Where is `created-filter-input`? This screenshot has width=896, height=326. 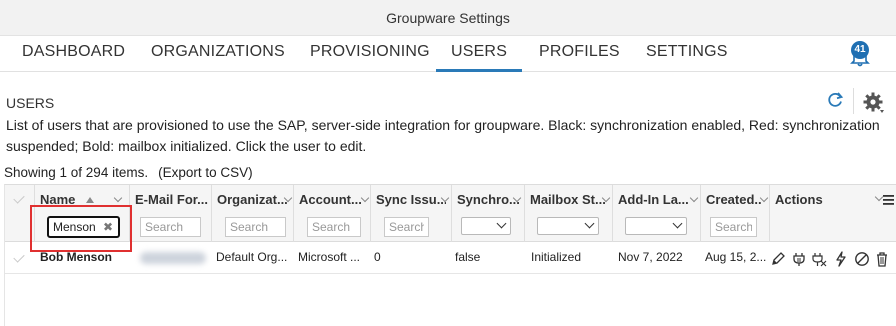 created-filter-input is located at coordinates (733, 227).